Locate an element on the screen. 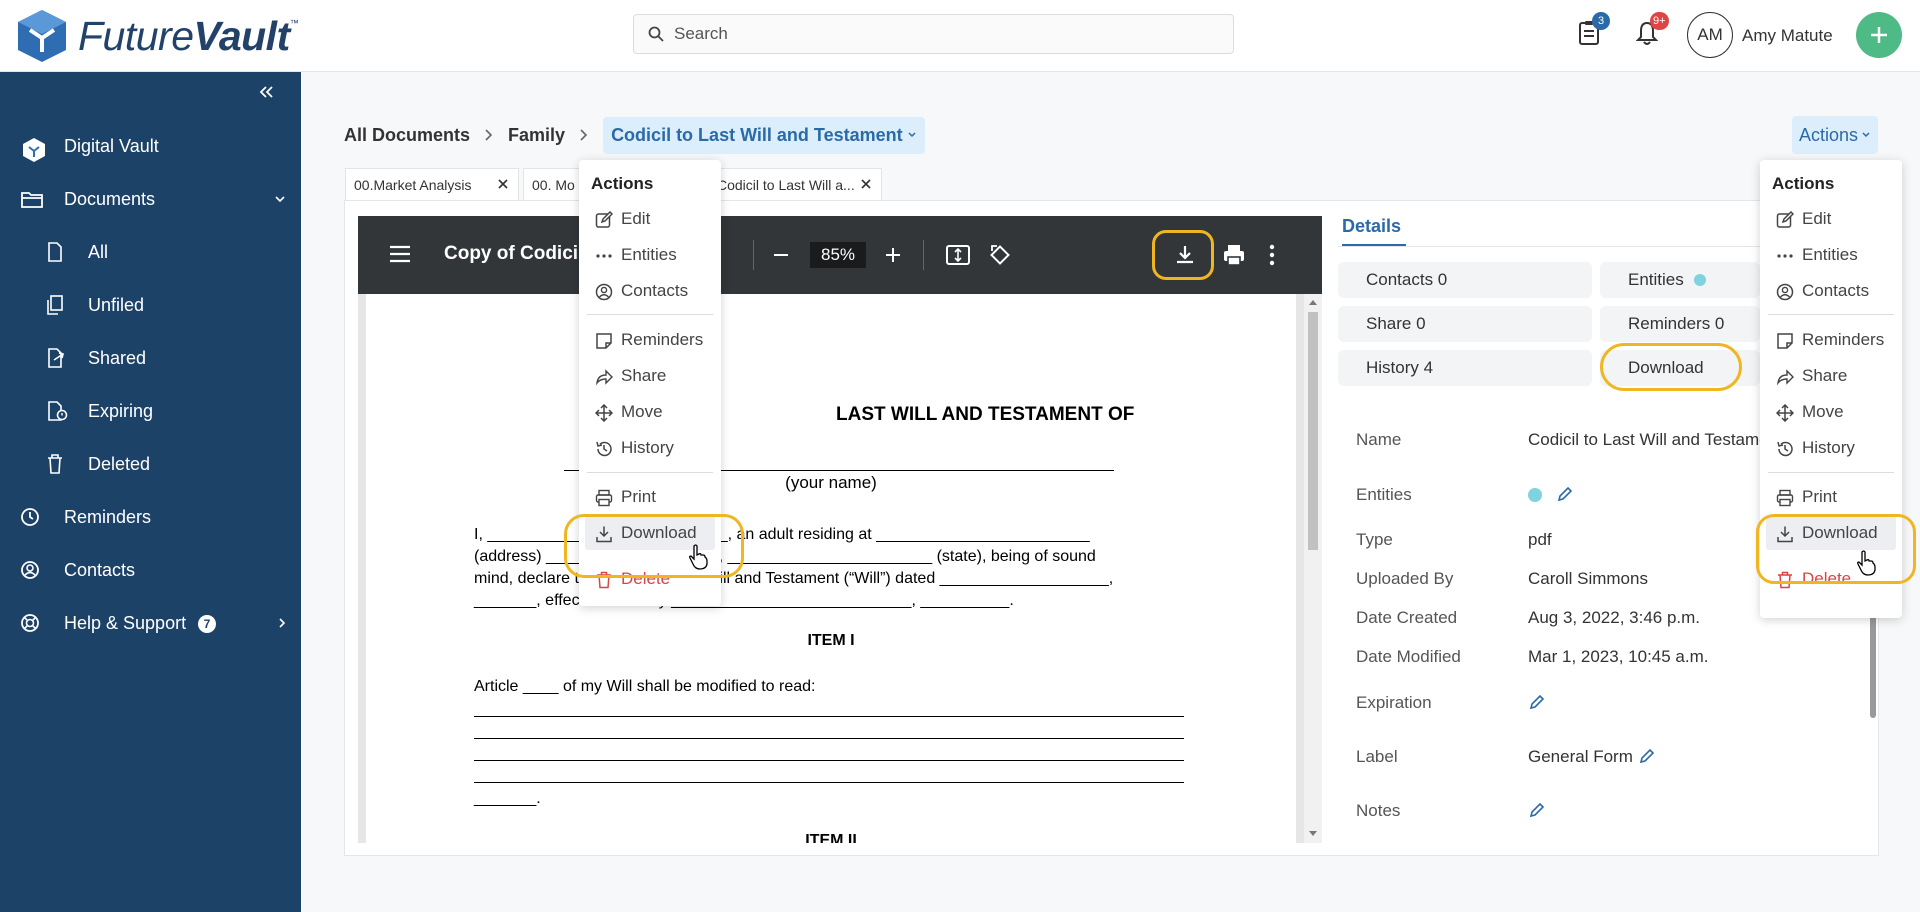  search-input is located at coordinates (934, 34).